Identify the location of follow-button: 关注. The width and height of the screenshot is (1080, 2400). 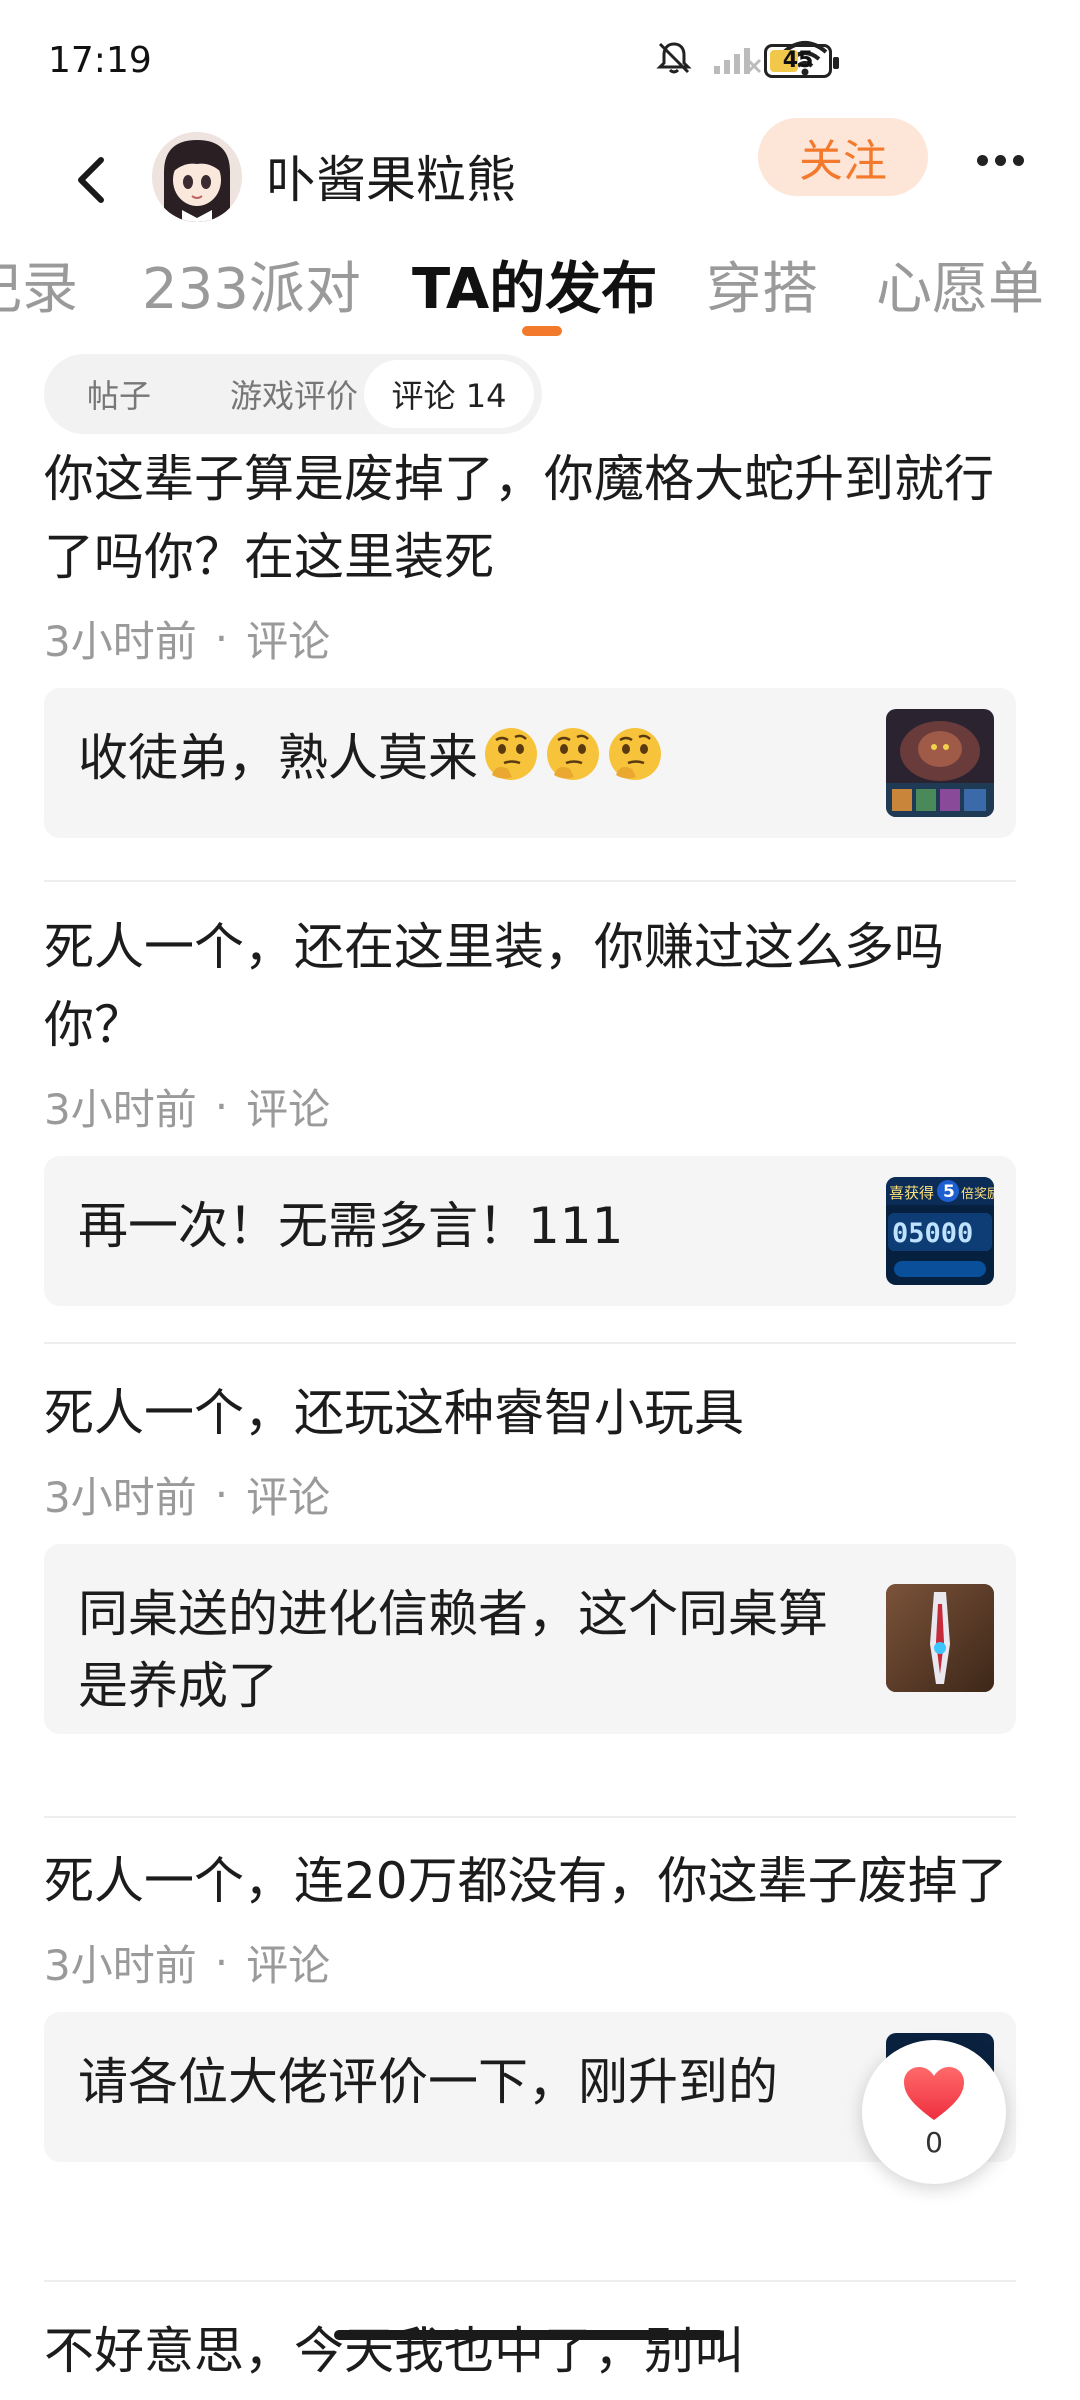
(843, 157).